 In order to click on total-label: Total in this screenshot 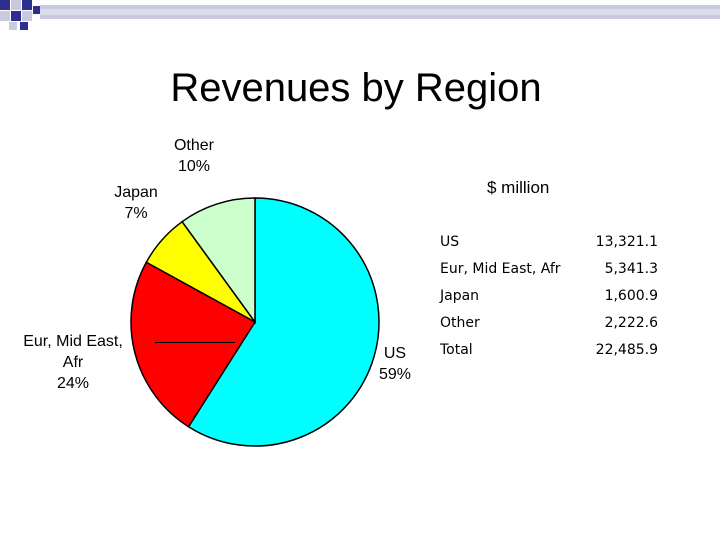, I will do `click(456, 350)`.